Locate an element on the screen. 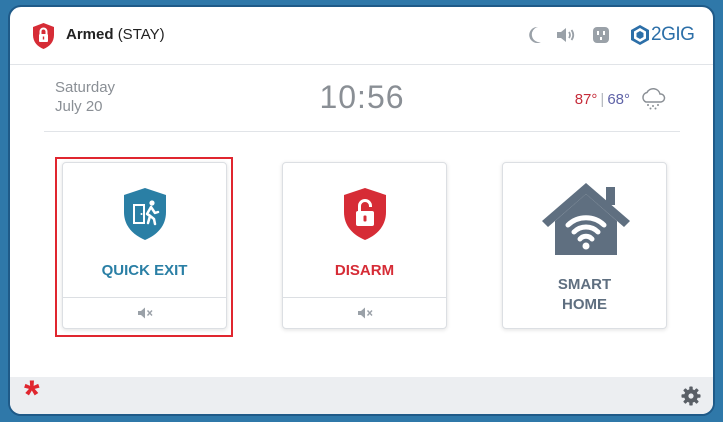  snow-cloud-icon is located at coordinates (653, 99).